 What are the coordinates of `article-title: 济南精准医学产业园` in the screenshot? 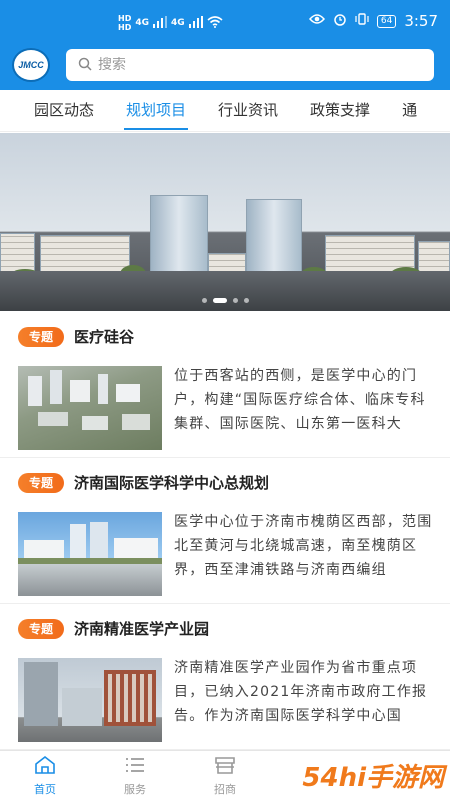 It's located at (141, 628).